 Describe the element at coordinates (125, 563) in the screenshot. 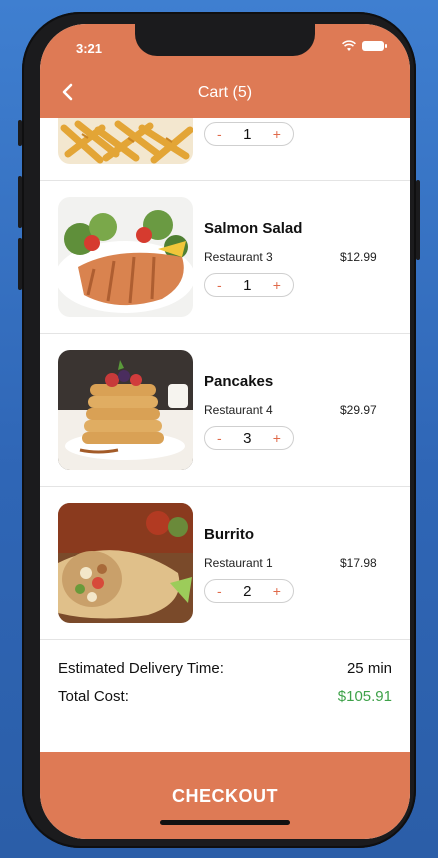

I see `food-image-burrito` at that location.